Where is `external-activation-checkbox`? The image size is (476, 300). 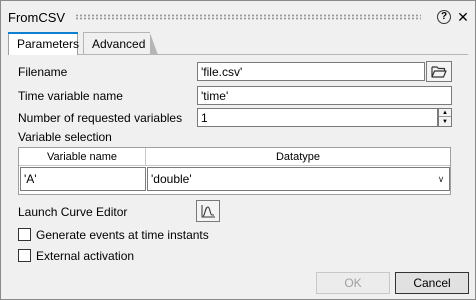
external-activation-checkbox is located at coordinates (24, 255).